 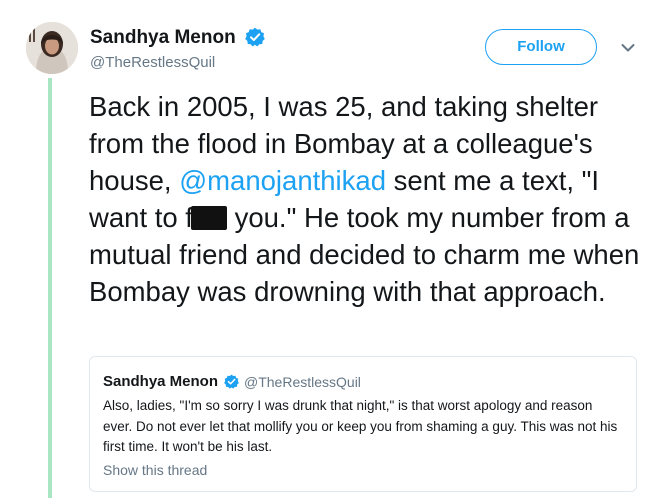 What do you see at coordinates (302, 382) in the screenshot?
I see `quoted-author-handle: @TheRestlessQuil` at bounding box center [302, 382].